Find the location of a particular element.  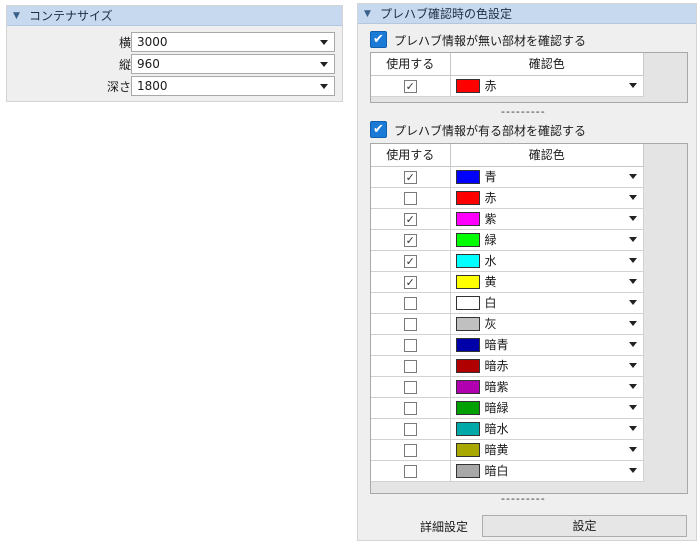

color-dropdown: 黄 is located at coordinates (547, 282).